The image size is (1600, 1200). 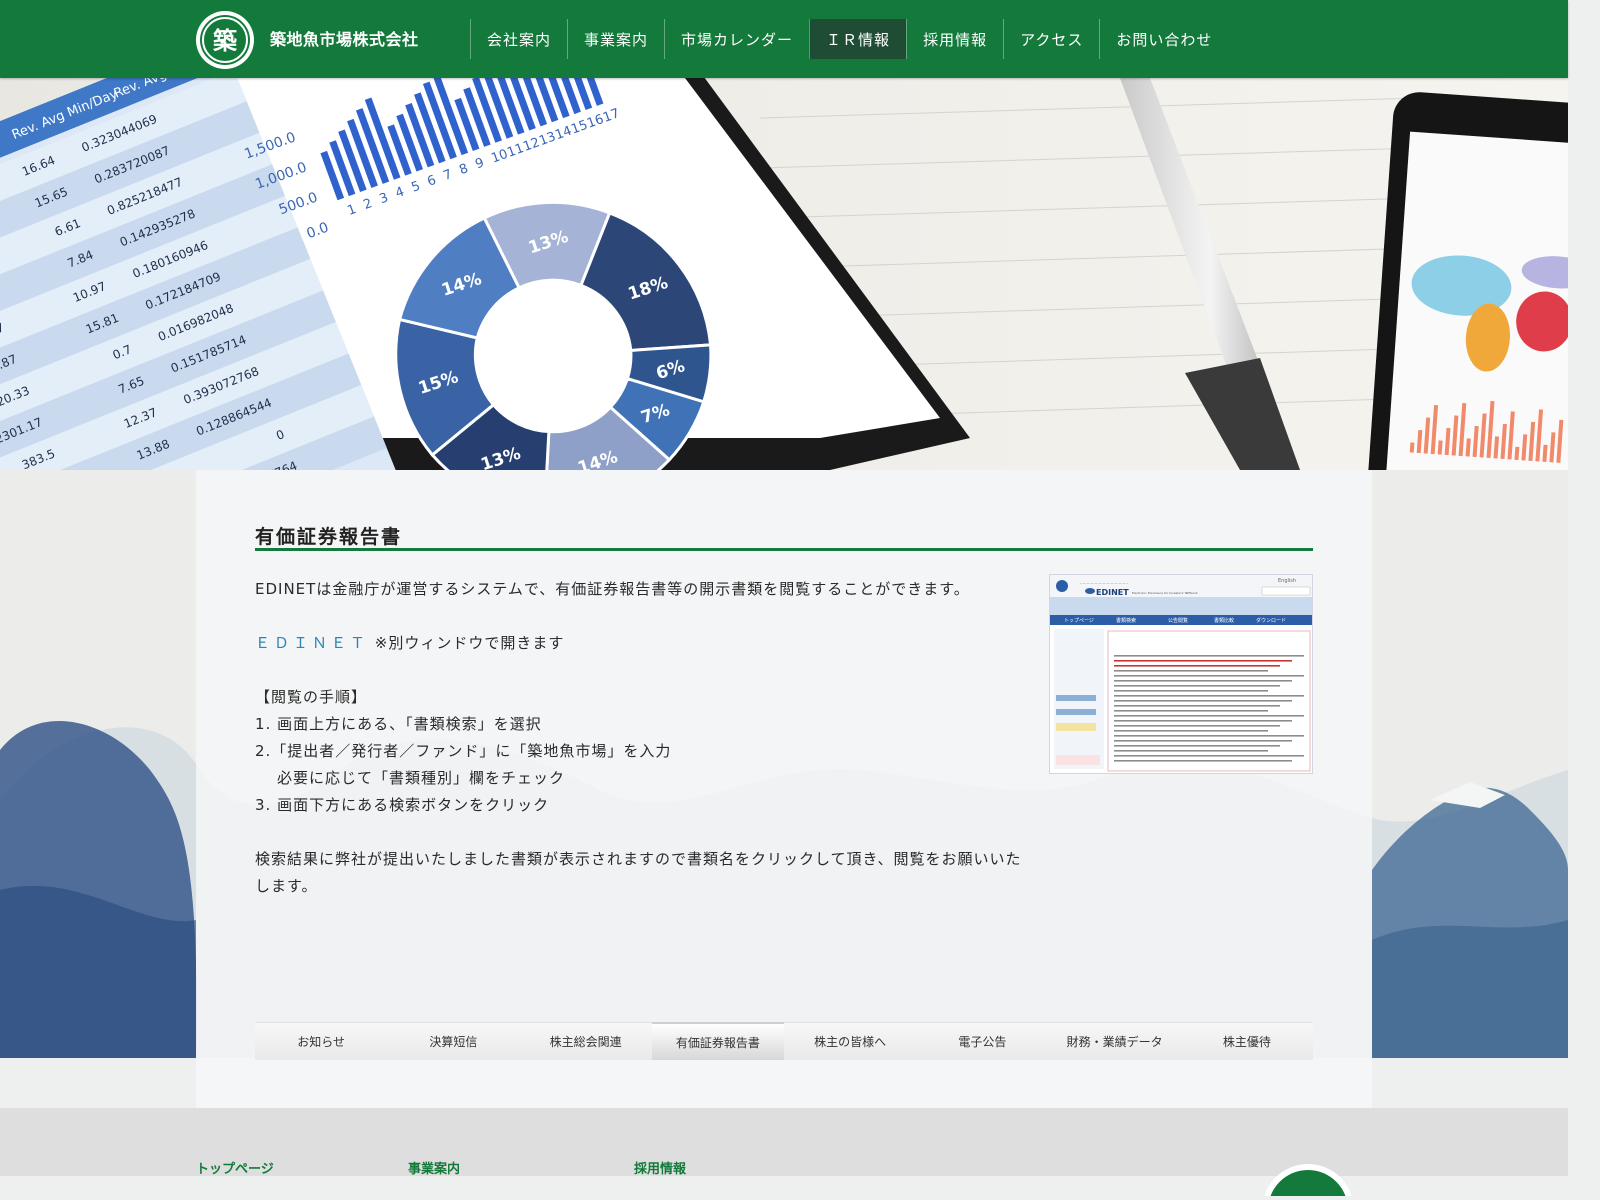 What do you see at coordinates (402, 805) in the screenshot?
I see `step-3: 3. 画面下方にある検索ボタンをクリック` at bounding box center [402, 805].